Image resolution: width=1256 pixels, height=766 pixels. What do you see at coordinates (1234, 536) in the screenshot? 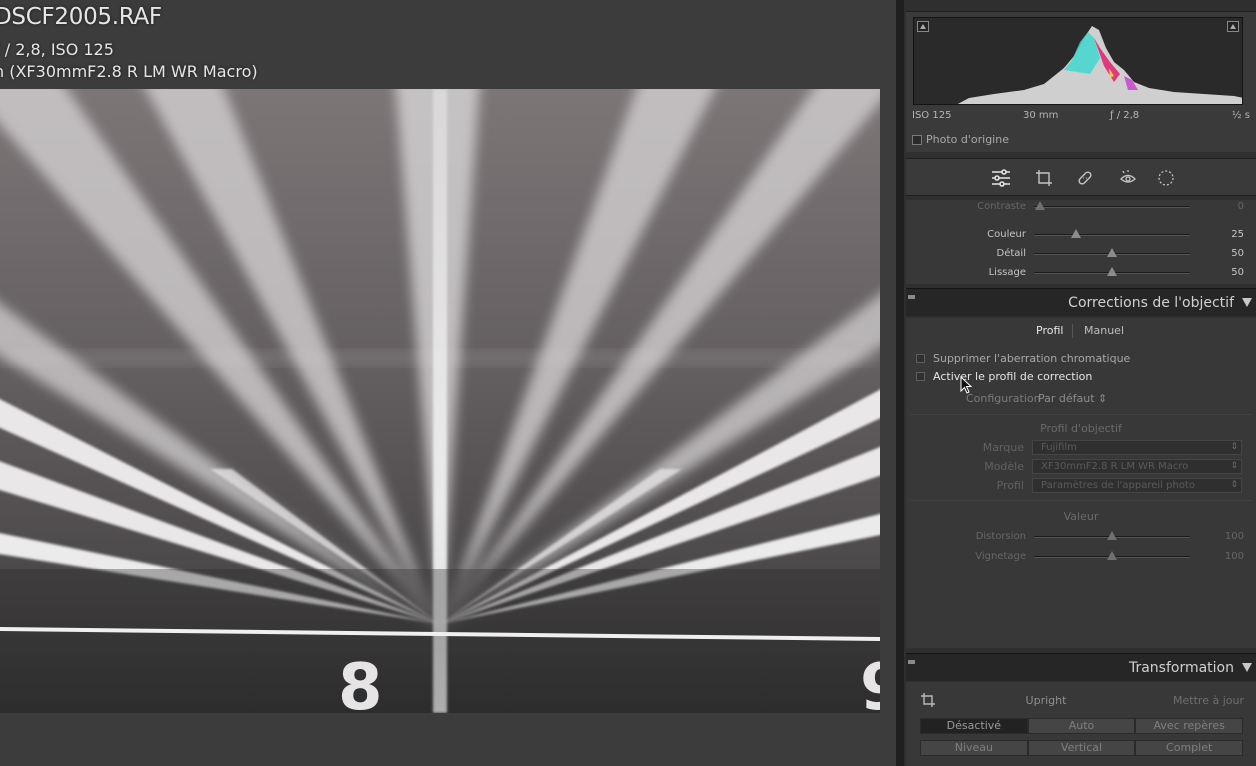
I see `distortion-value: 100` at bounding box center [1234, 536].